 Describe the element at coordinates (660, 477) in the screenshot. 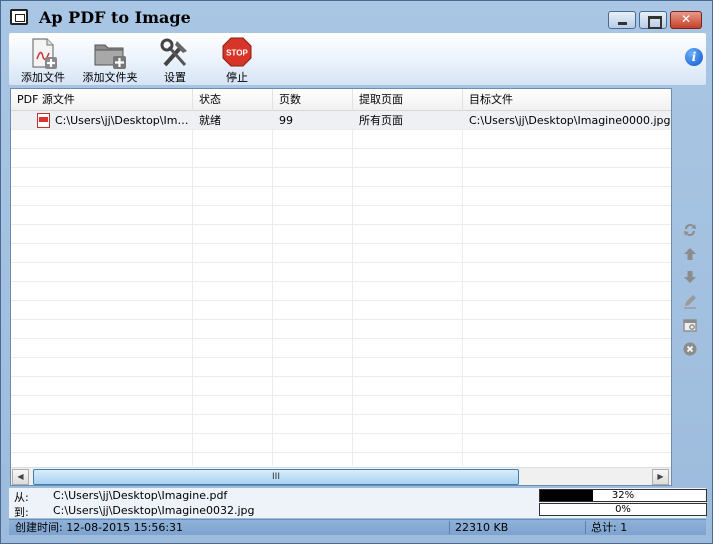

I see `scroll-right-button: ▶` at that location.